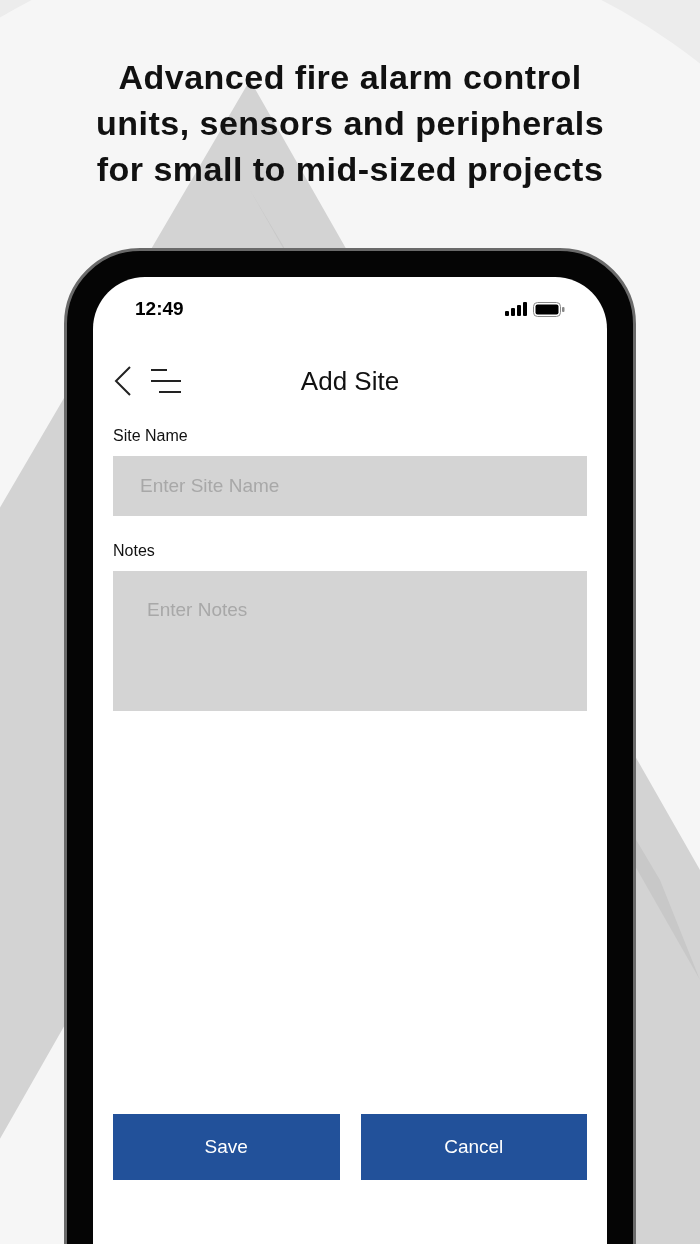 Image resolution: width=700 pixels, height=1244 pixels. Describe the element at coordinates (134, 551) in the screenshot. I see `field-label: Notes` at that location.